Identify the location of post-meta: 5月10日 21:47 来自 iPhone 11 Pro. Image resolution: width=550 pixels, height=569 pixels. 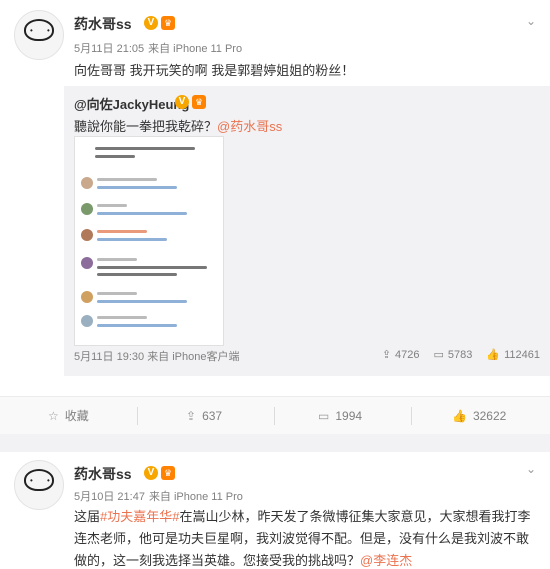
(158, 496).